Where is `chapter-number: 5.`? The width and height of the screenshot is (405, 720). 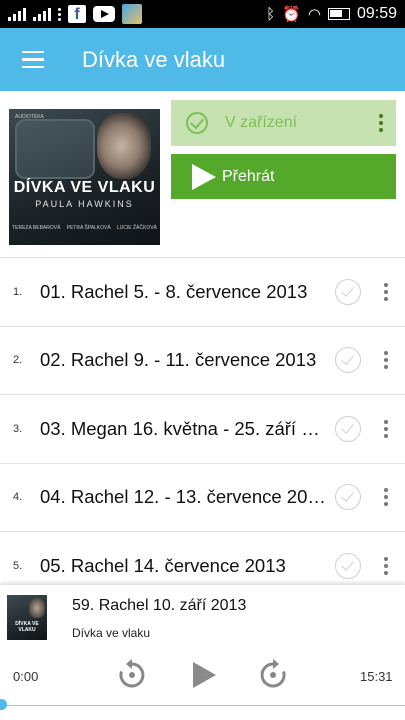 chapter-number: 5. is located at coordinates (18, 565).